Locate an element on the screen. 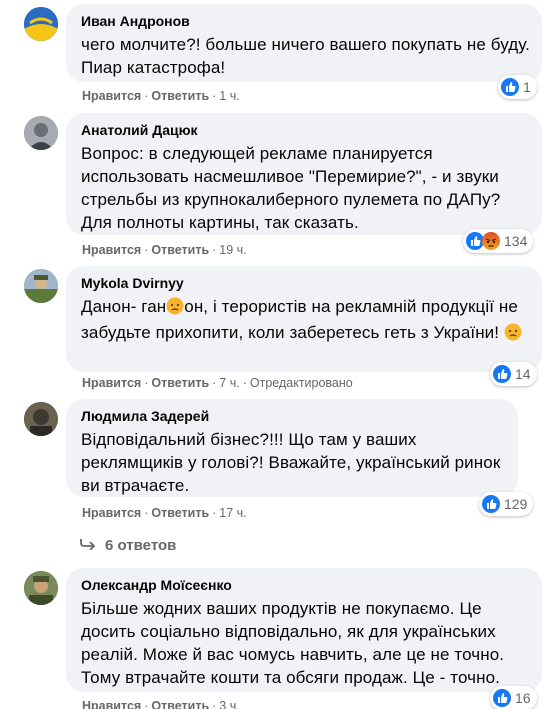 This screenshot has height=709, width=558. reactions-summary: 134 is located at coordinates (498, 241).